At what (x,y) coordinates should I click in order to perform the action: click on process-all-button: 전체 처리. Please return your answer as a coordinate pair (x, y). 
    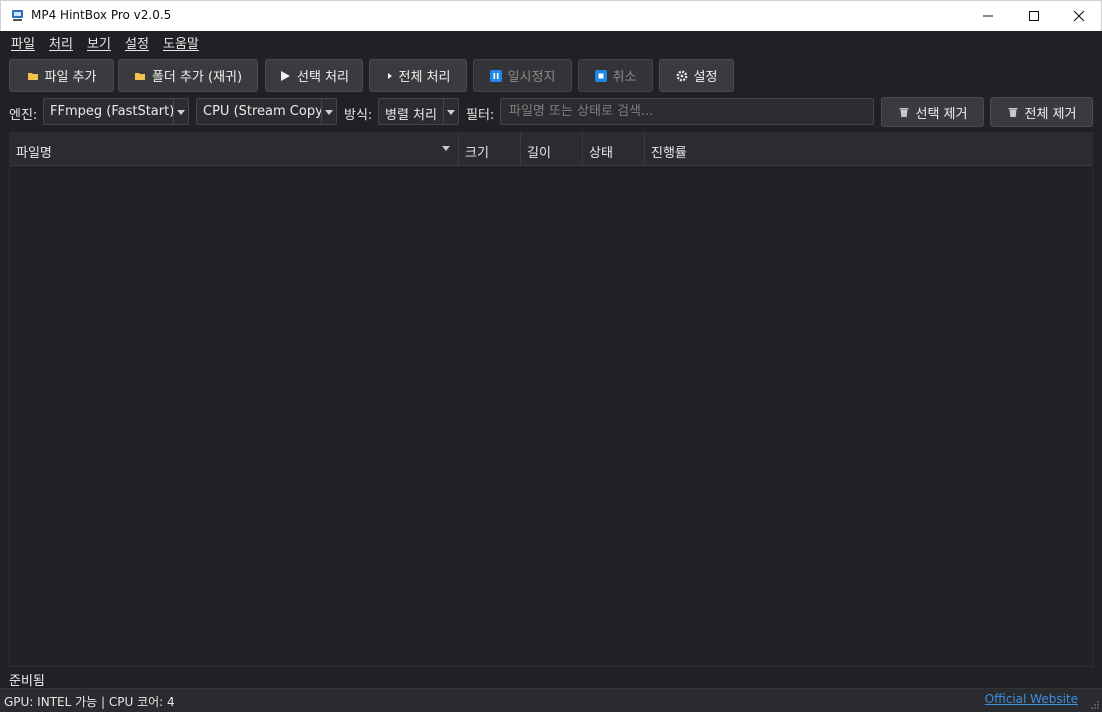
    Looking at the image, I should click on (418, 75).